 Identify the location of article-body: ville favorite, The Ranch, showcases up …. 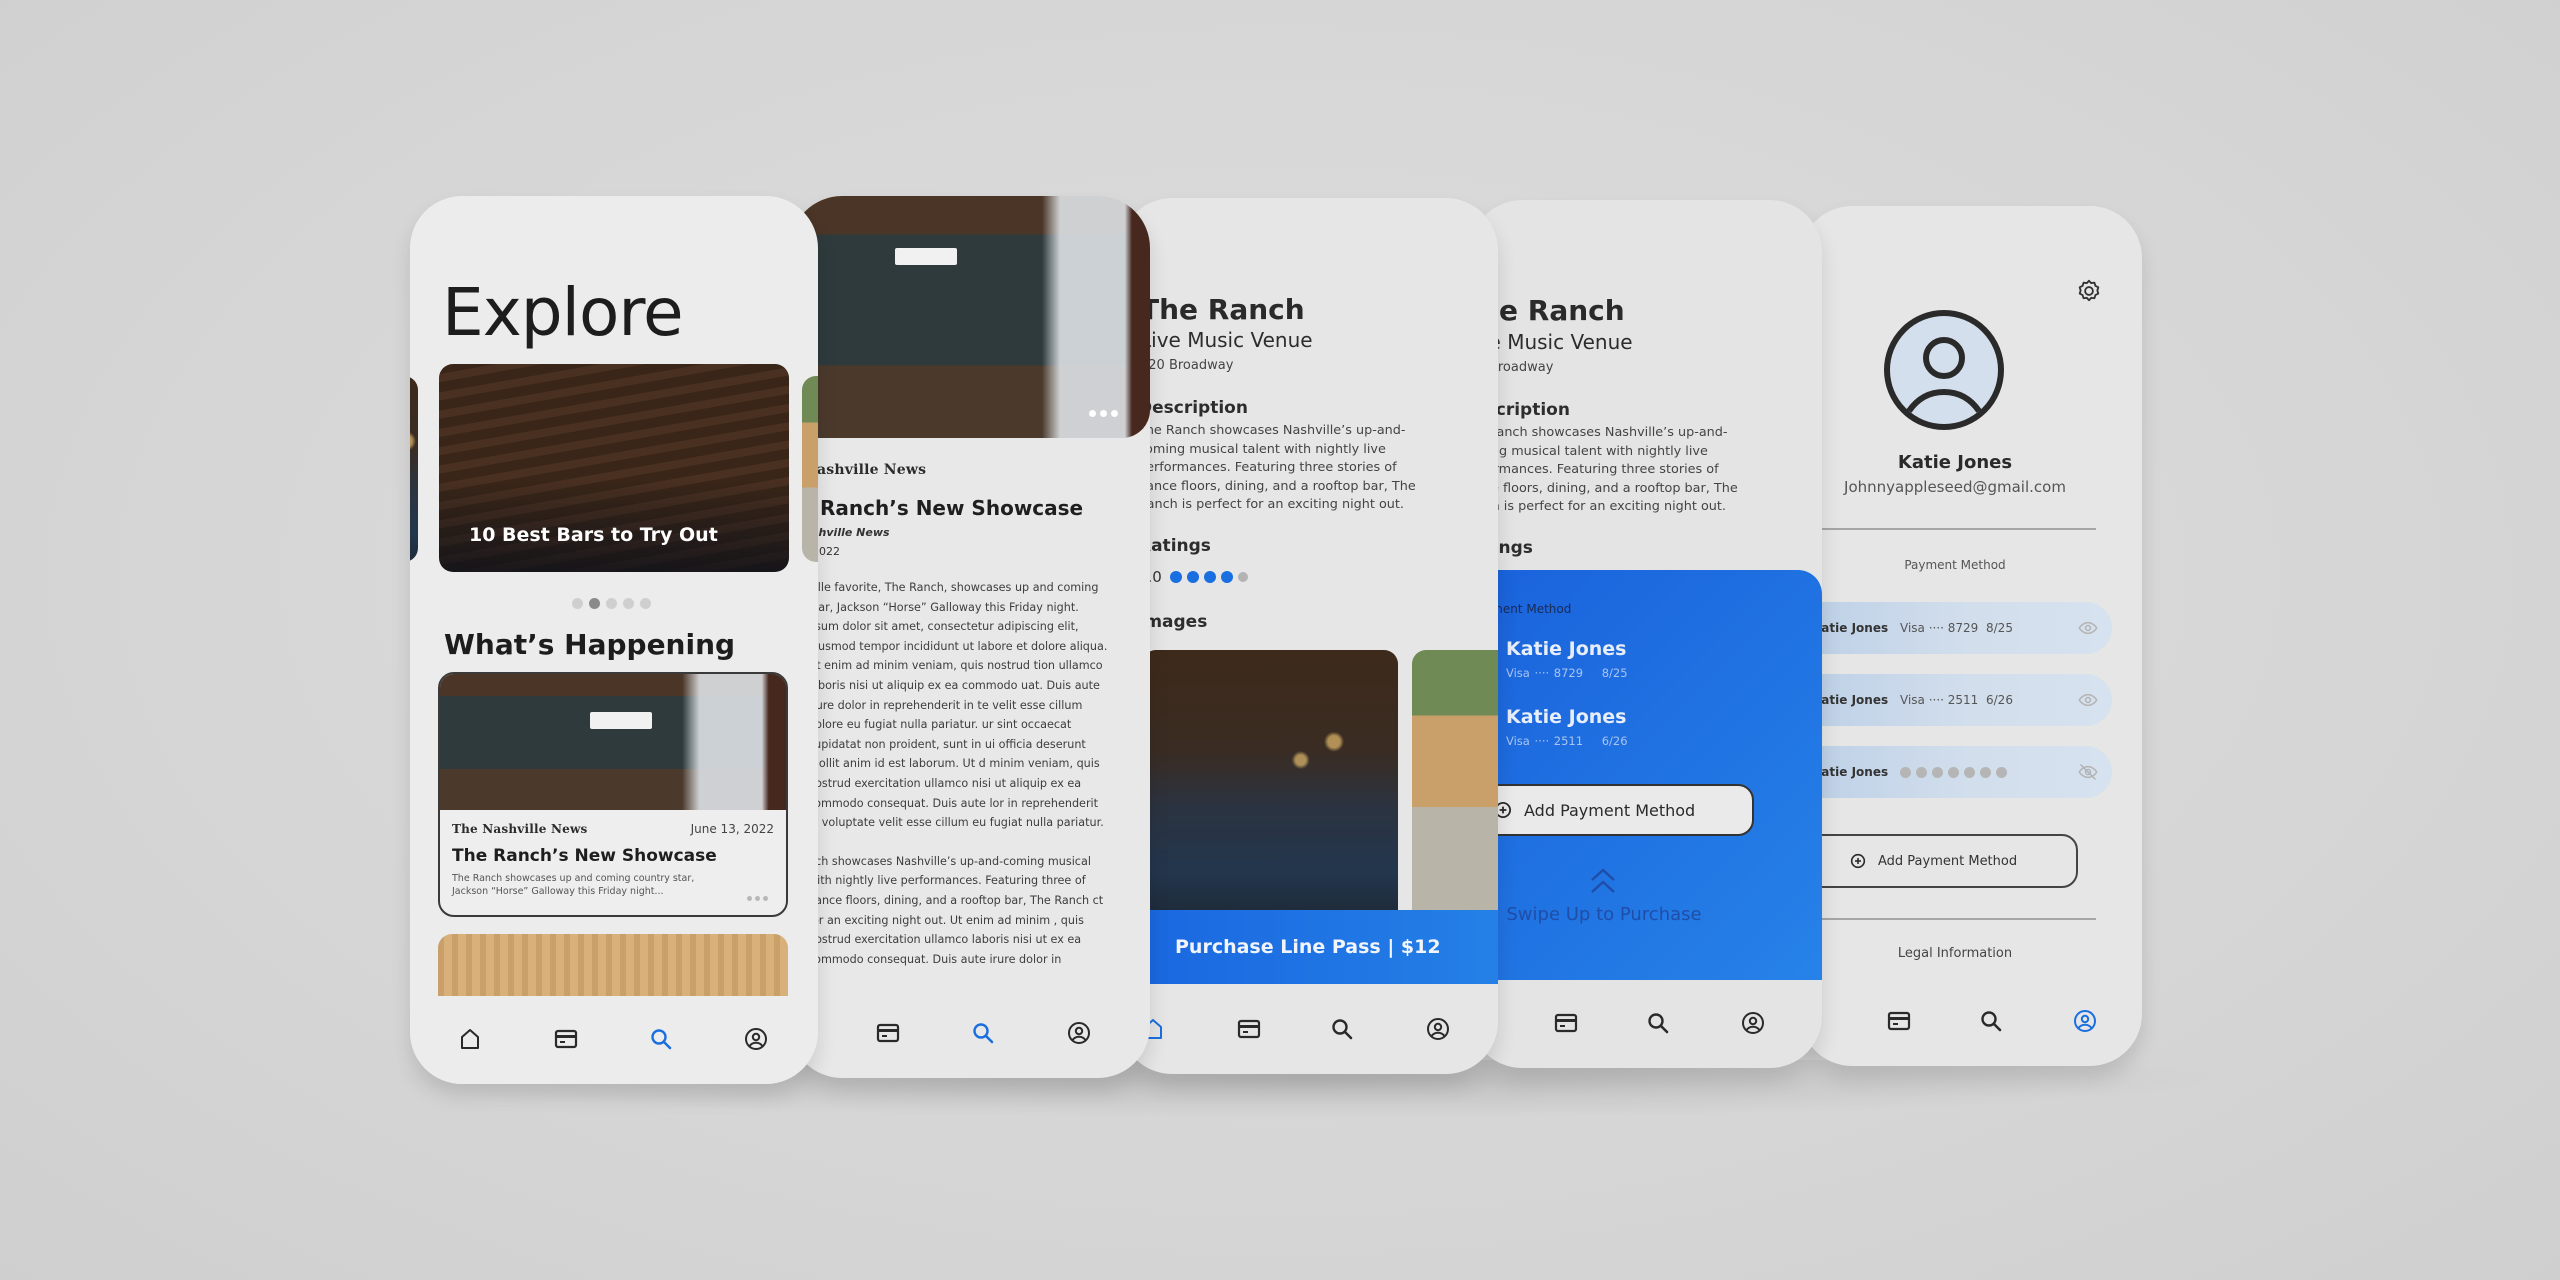
(958, 783).